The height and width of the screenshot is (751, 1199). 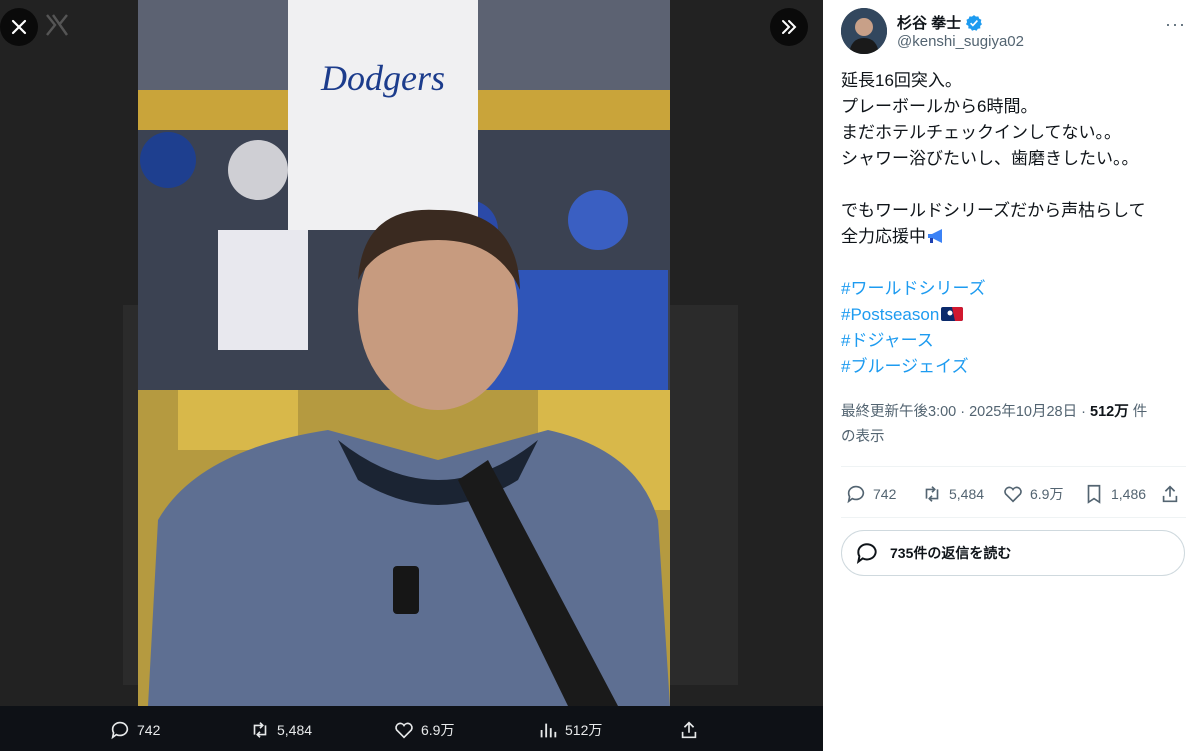 What do you see at coordinates (295, 730) in the screenshot?
I see `viewer-retweet-count: 5,484` at bounding box center [295, 730].